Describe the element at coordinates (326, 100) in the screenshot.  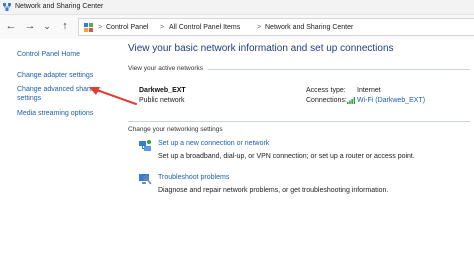
I see `connections-label: Connections:` at that location.